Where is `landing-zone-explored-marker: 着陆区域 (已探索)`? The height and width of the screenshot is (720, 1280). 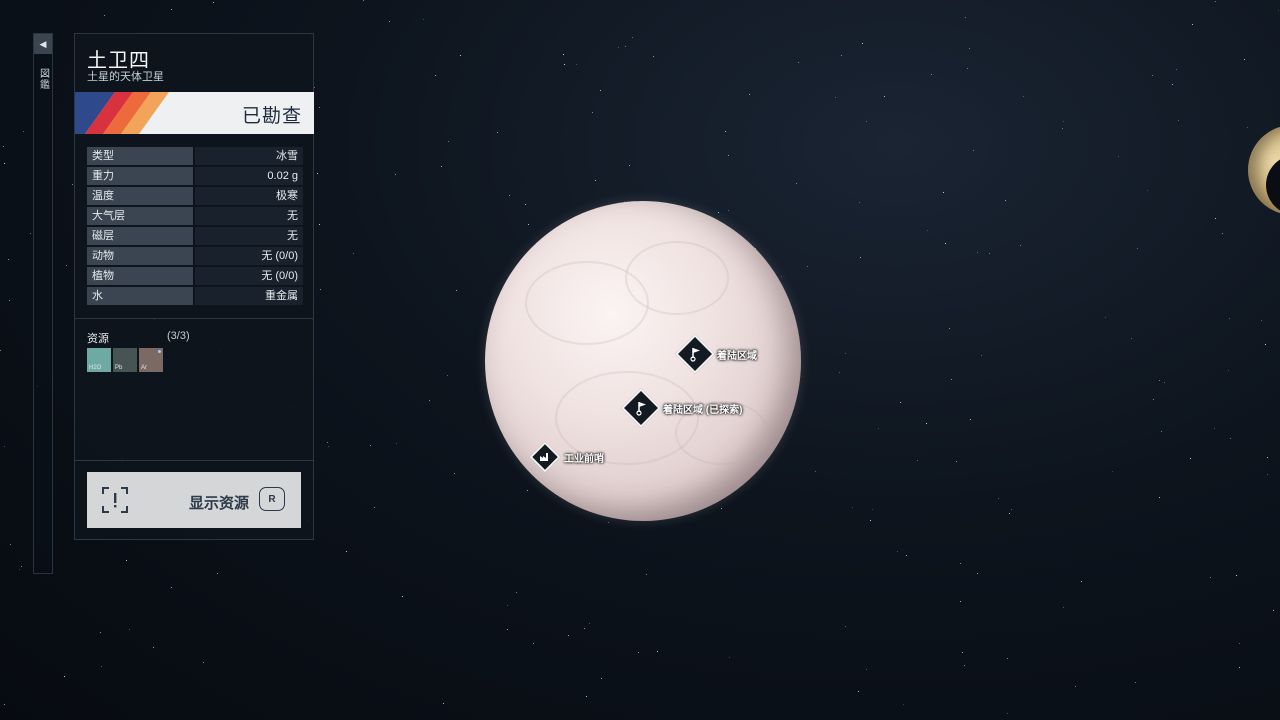 landing-zone-explored-marker: 着陆区域 (已探索) is located at coordinates (682, 408).